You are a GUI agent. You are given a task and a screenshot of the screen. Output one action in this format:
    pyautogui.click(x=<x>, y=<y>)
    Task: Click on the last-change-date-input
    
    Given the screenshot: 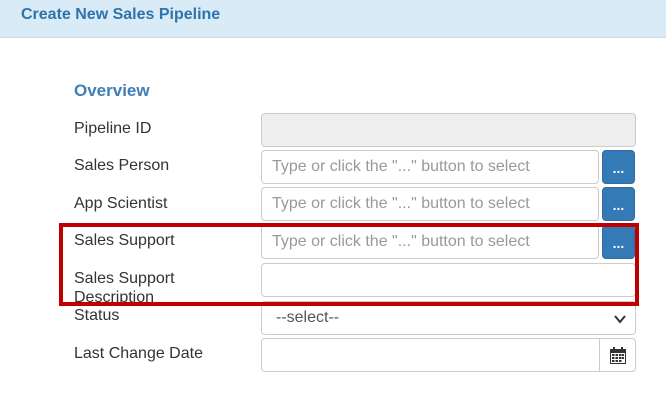 What is the action you would take?
    pyautogui.click(x=430, y=355)
    